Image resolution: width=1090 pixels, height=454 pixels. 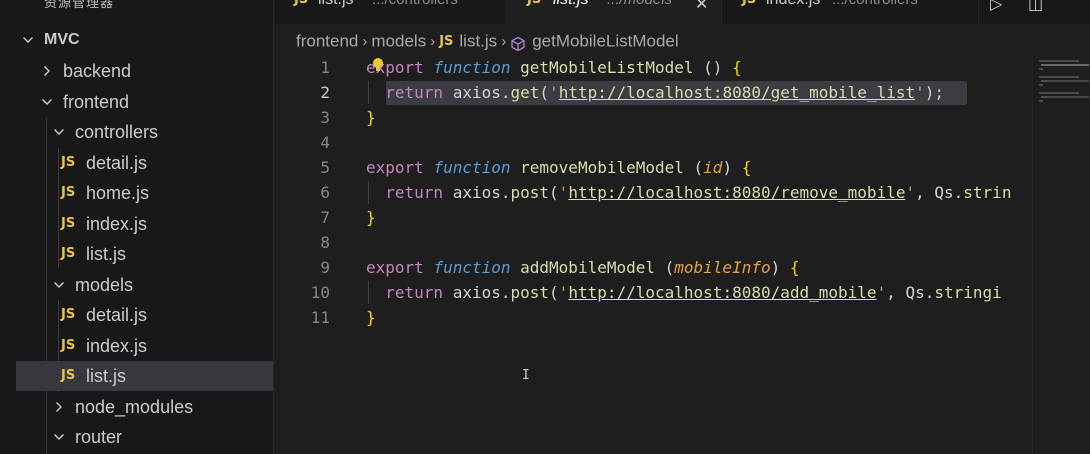 What do you see at coordinates (79, 5) in the screenshot?
I see `explorer-title: 资源管理器` at bounding box center [79, 5].